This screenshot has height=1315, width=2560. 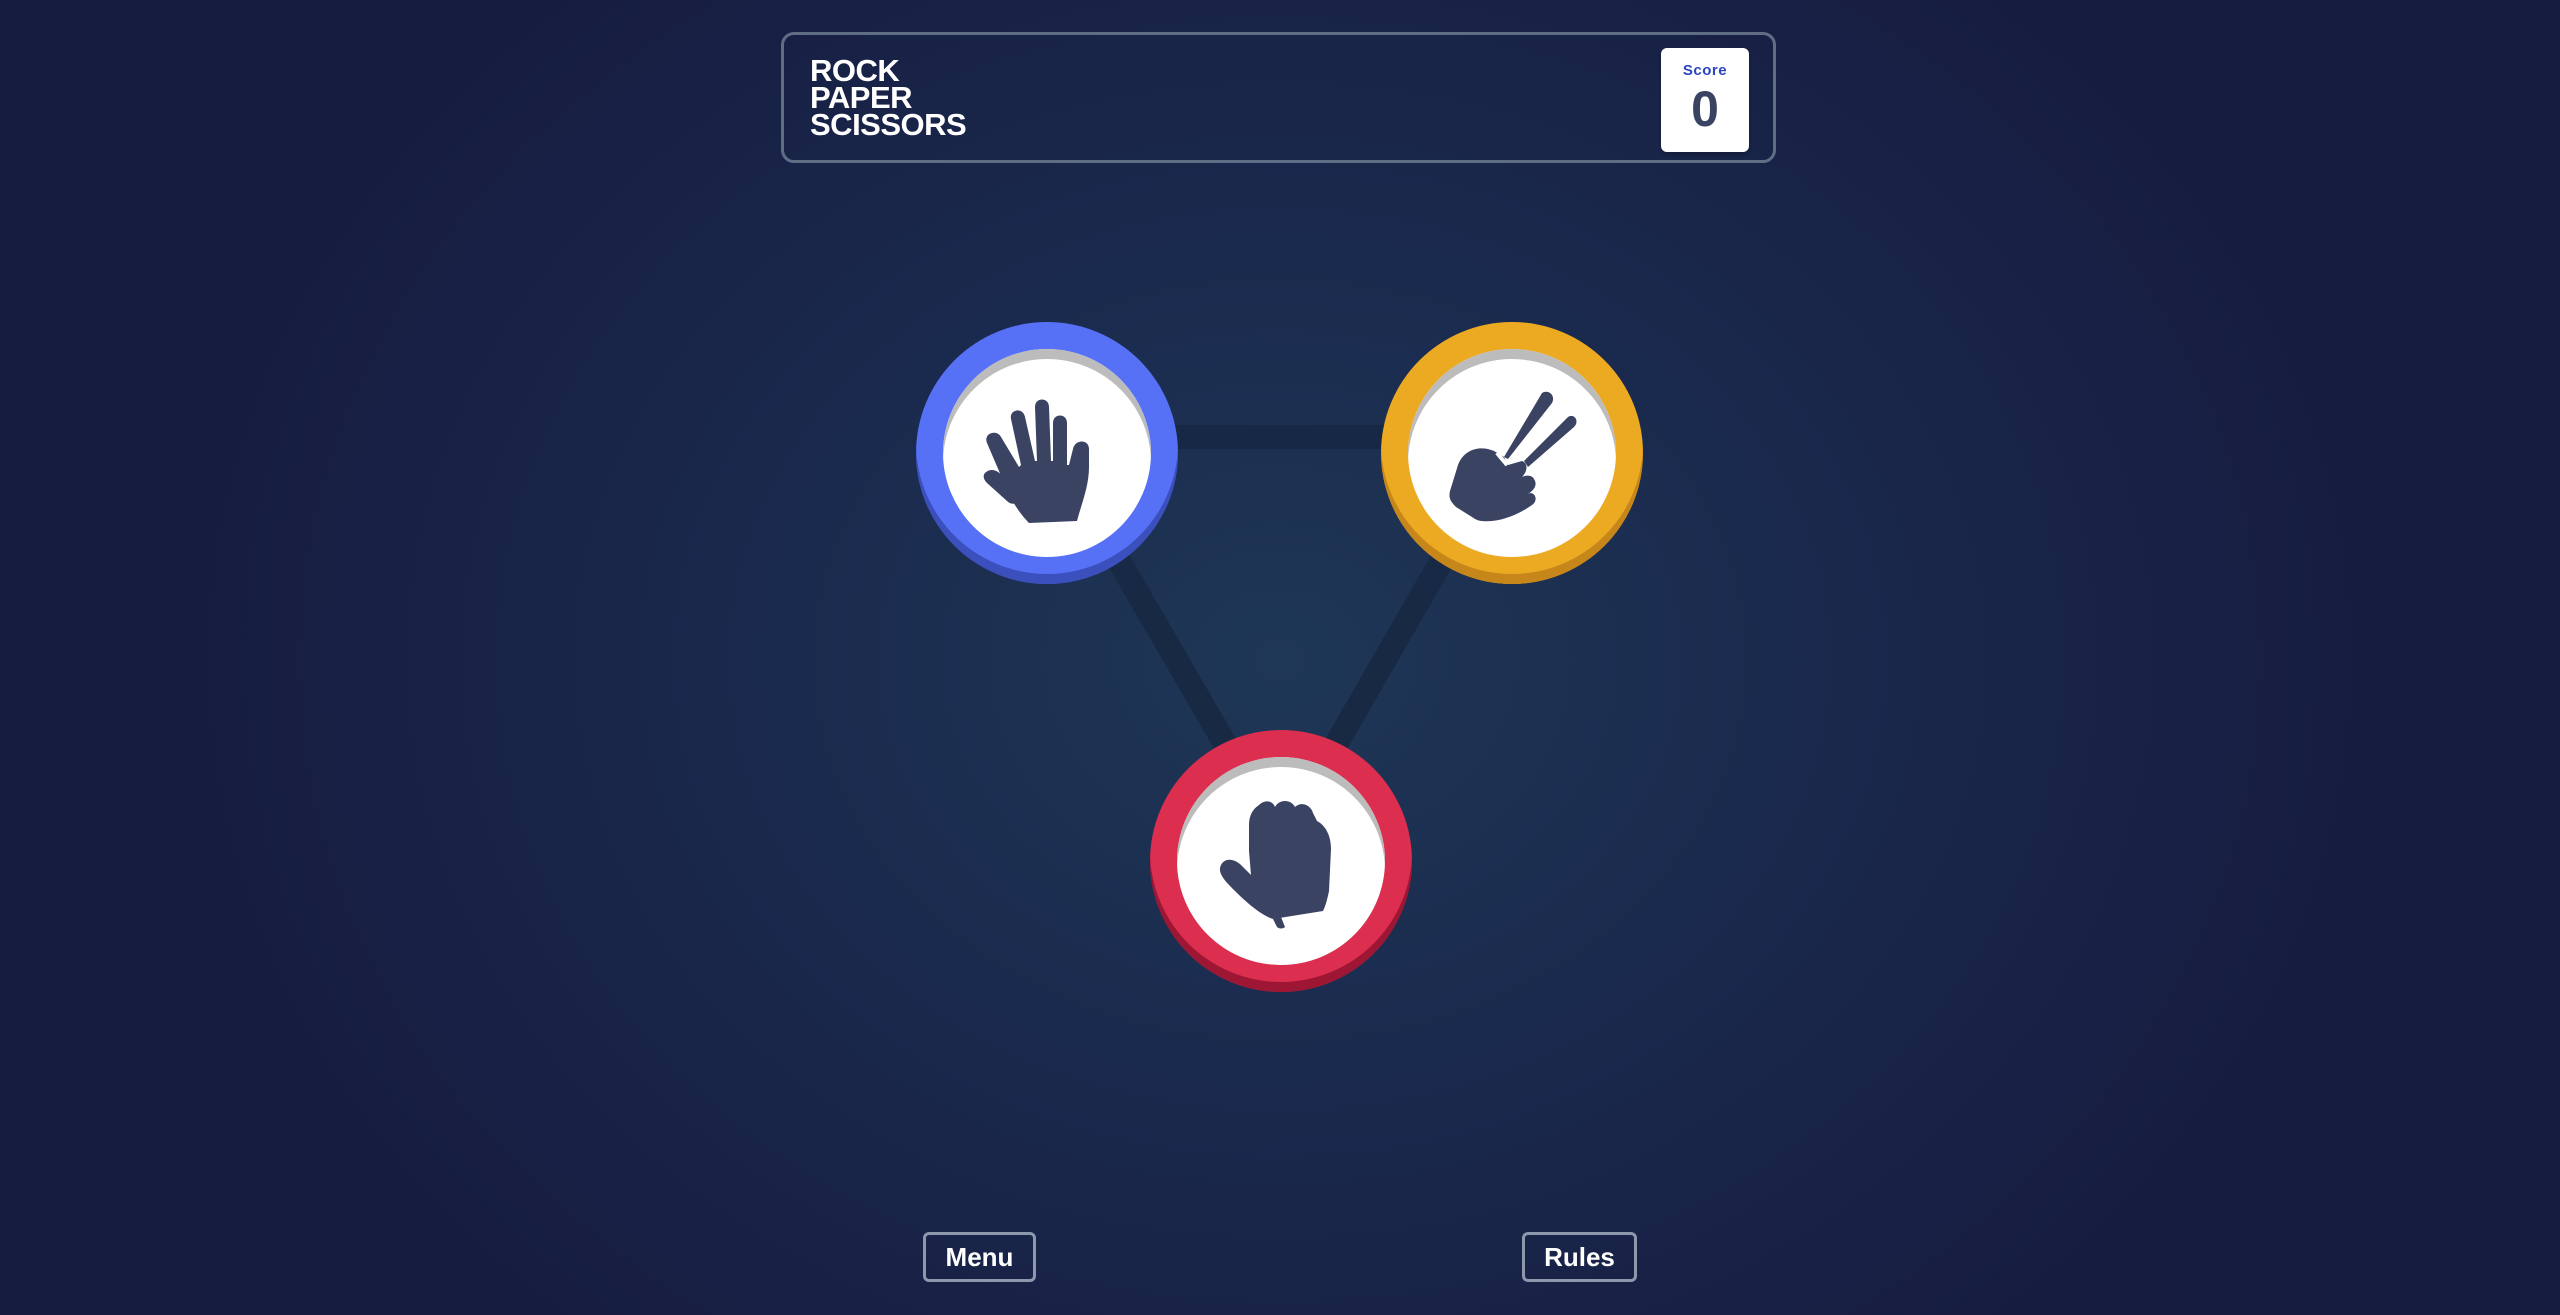 I want to click on paper-button, so click(x=1047, y=453).